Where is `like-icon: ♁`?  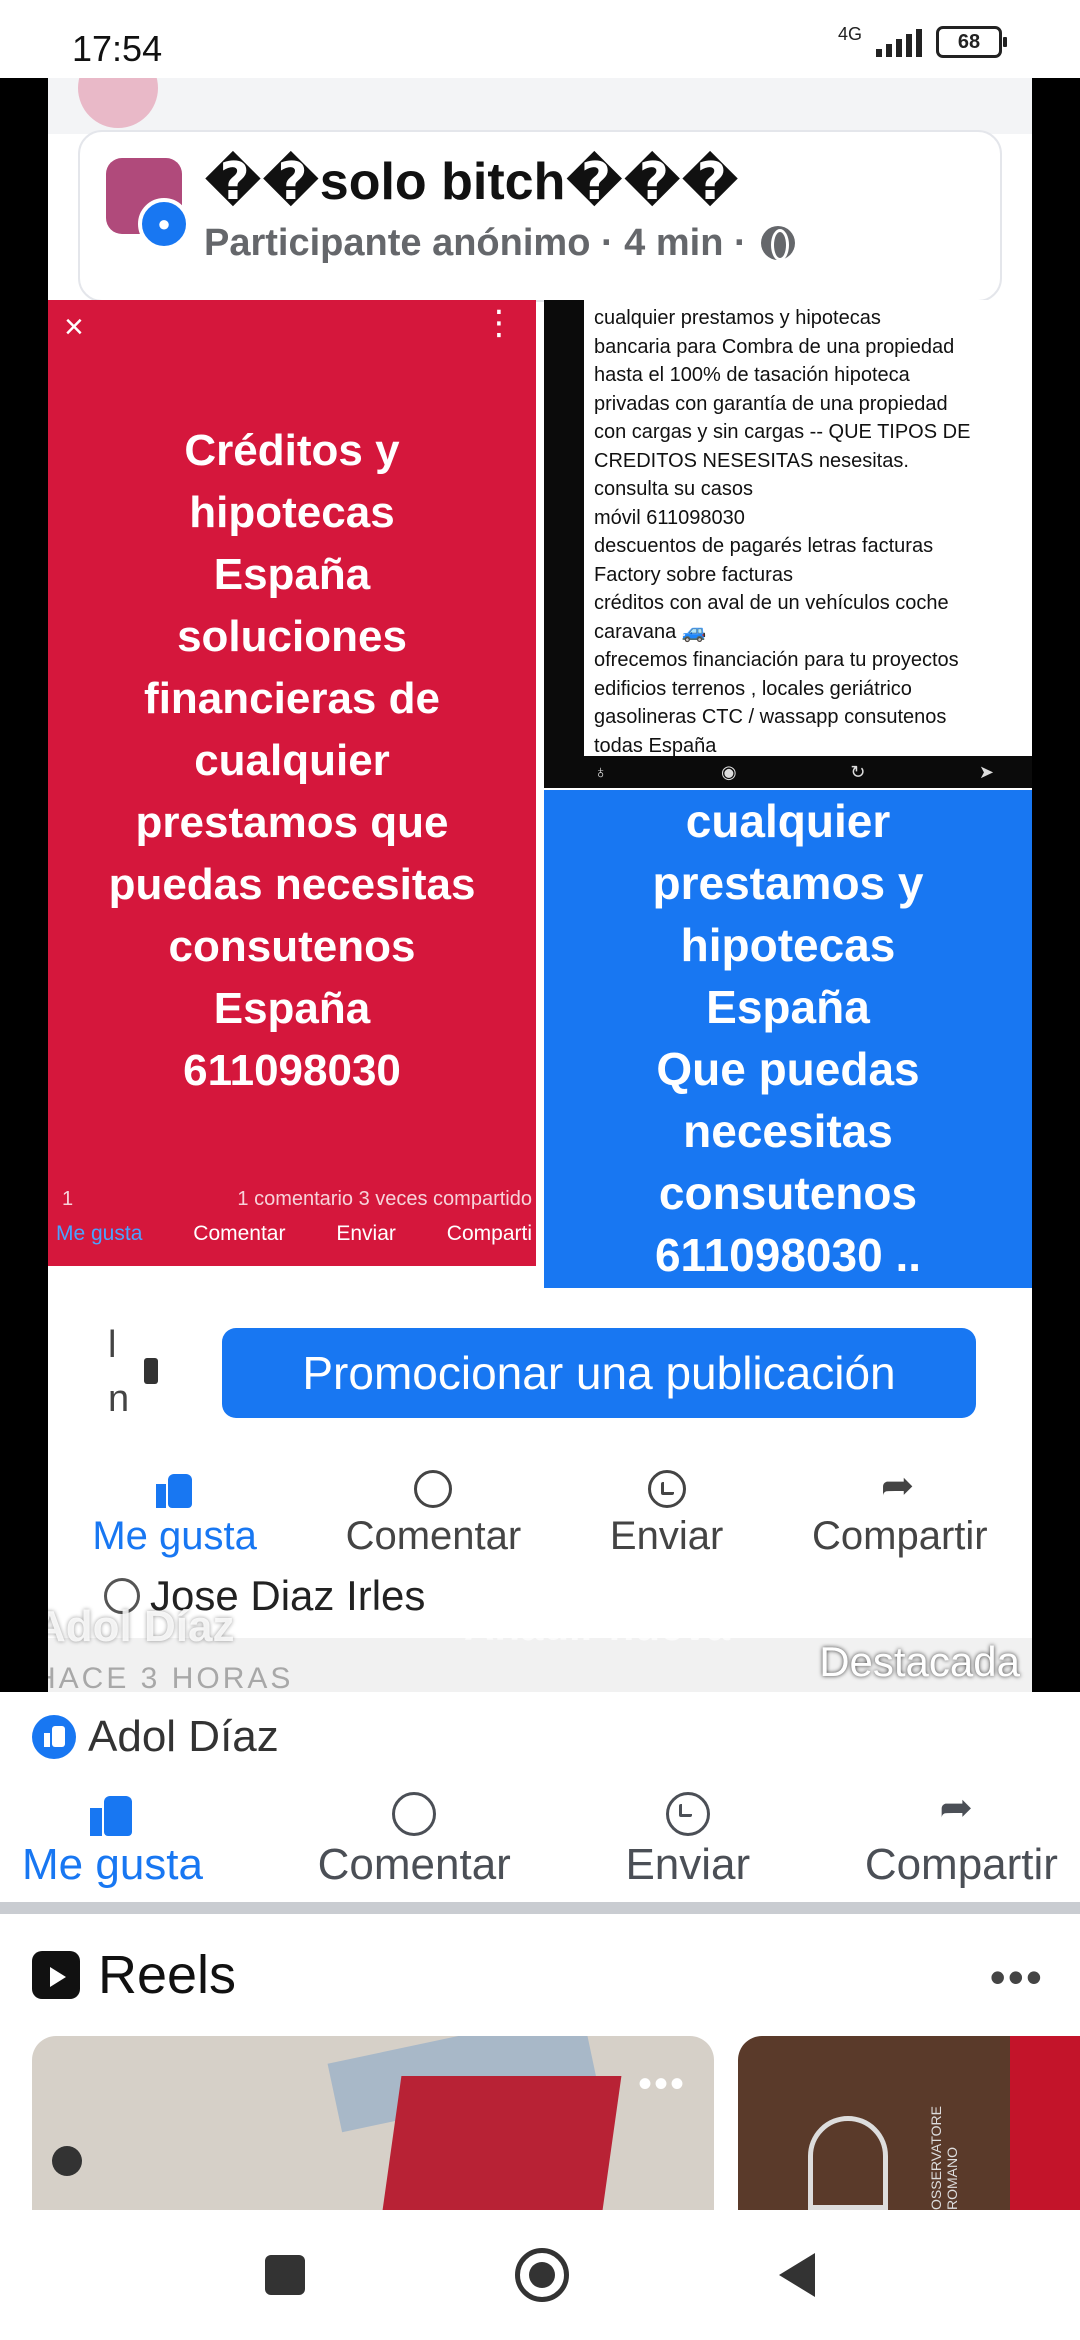 like-icon: ♁ is located at coordinates (601, 772).